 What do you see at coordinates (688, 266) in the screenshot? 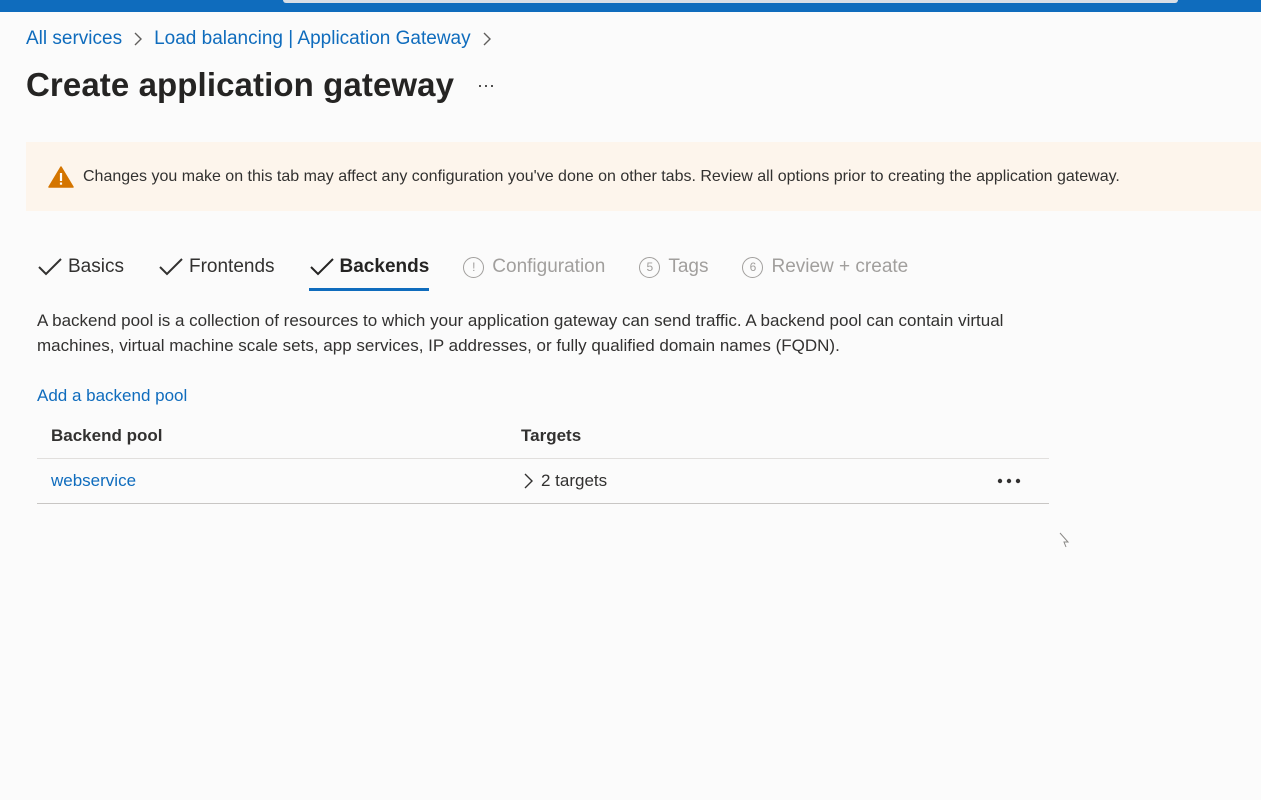
I see `tab-label: Tags` at bounding box center [688, 266].